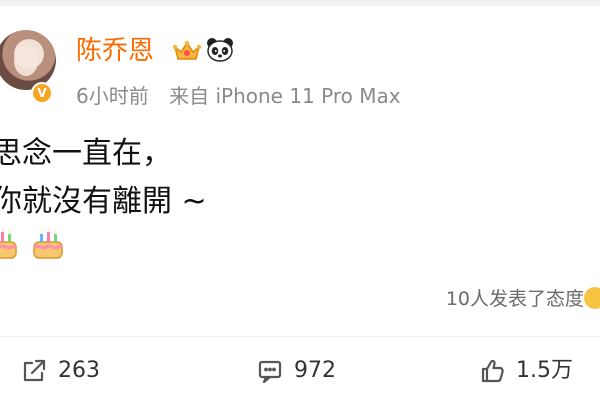 The image size is (600, 394). I want to click on post-line-2: 你就沒有離開 ~, so click(103, 201).